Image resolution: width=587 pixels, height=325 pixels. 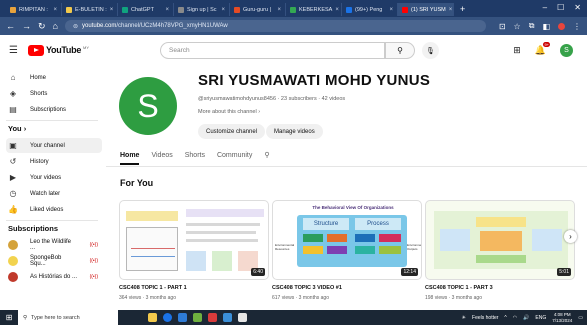 I want to click on minimize-icon: –, so click(x=545, y=7).